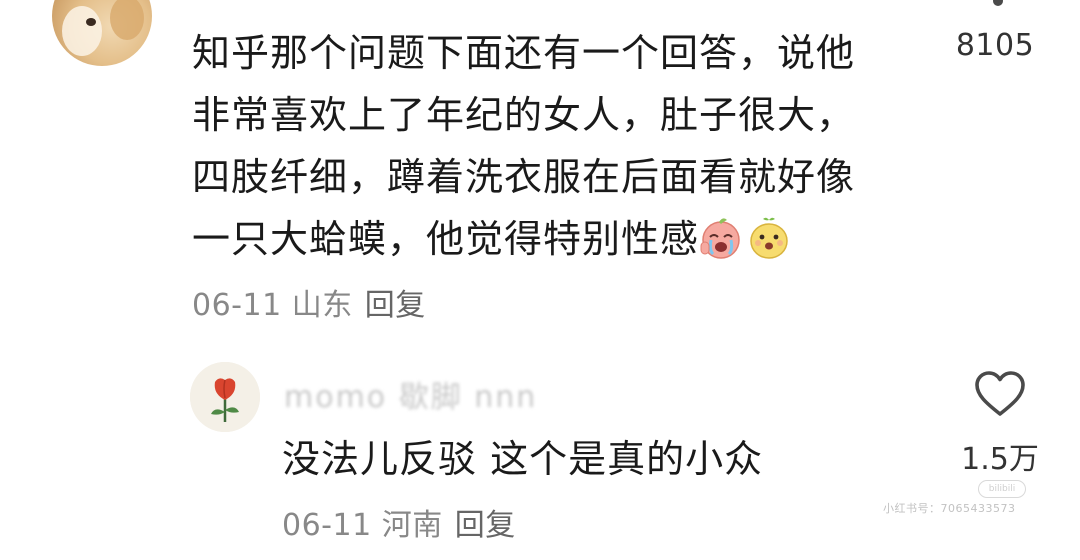 This screenshot has width=1080, height=560. I want to click on reply-avatar, so click(225, 397).